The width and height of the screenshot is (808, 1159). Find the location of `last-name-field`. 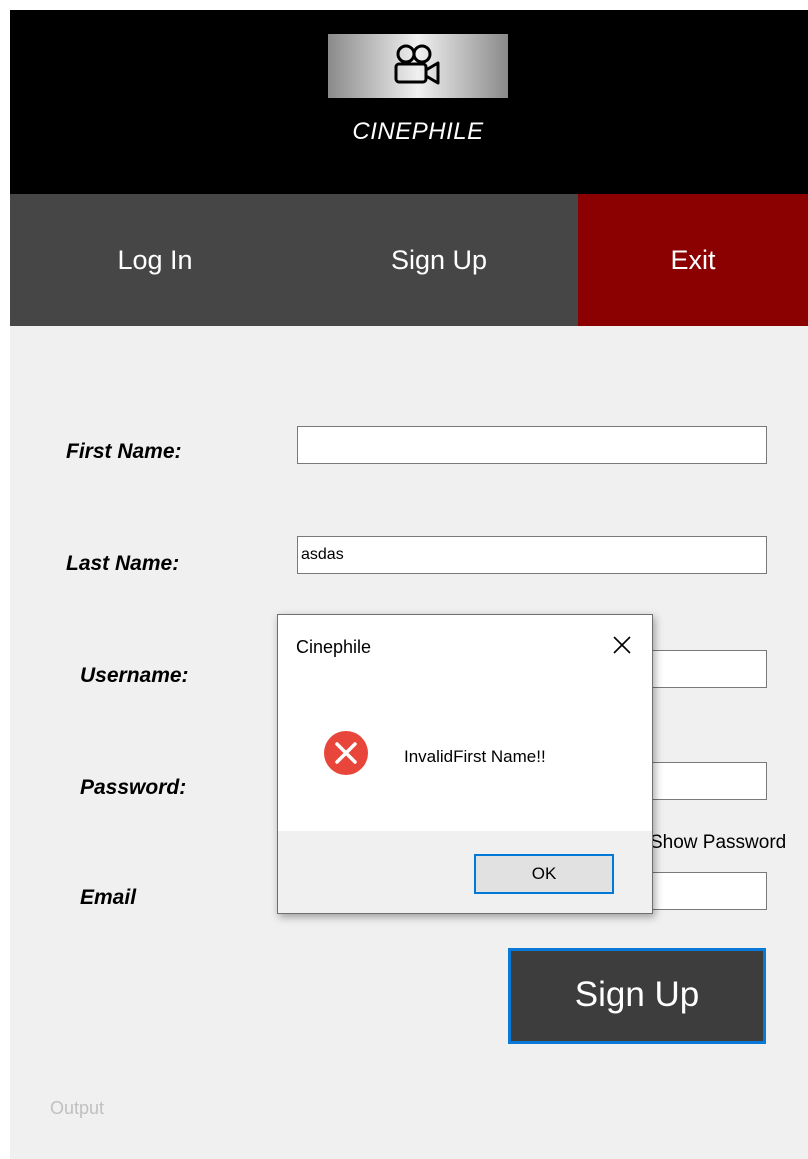

last-name-field is located at coordinates (532, 555).